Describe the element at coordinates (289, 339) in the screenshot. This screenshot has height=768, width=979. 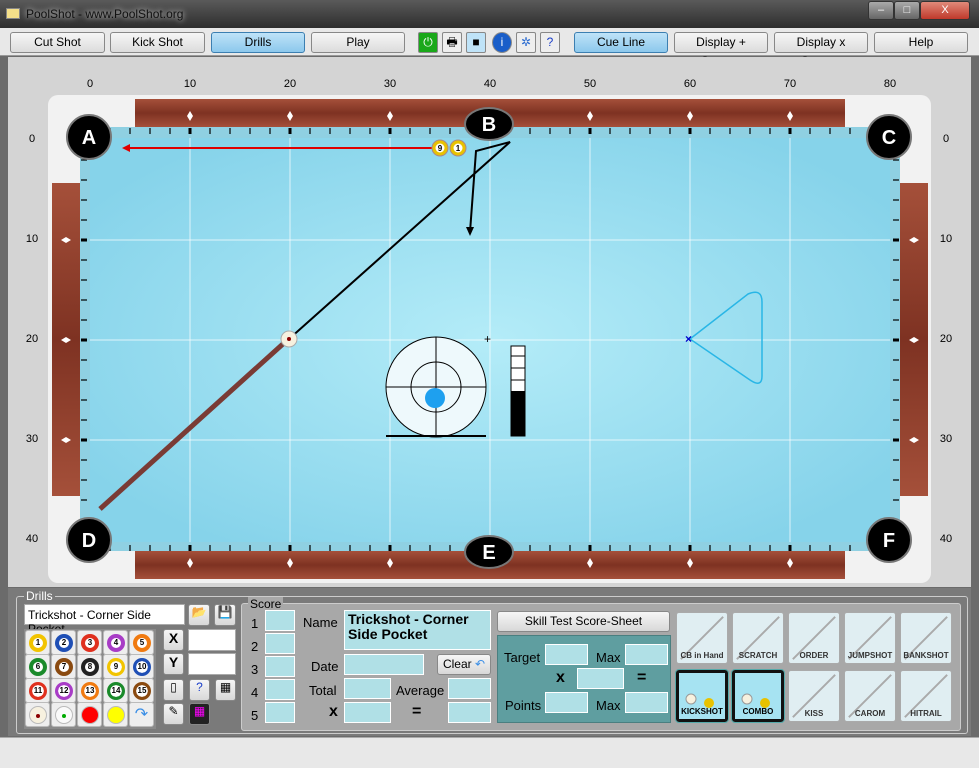
I see `cue-ball` at that location.